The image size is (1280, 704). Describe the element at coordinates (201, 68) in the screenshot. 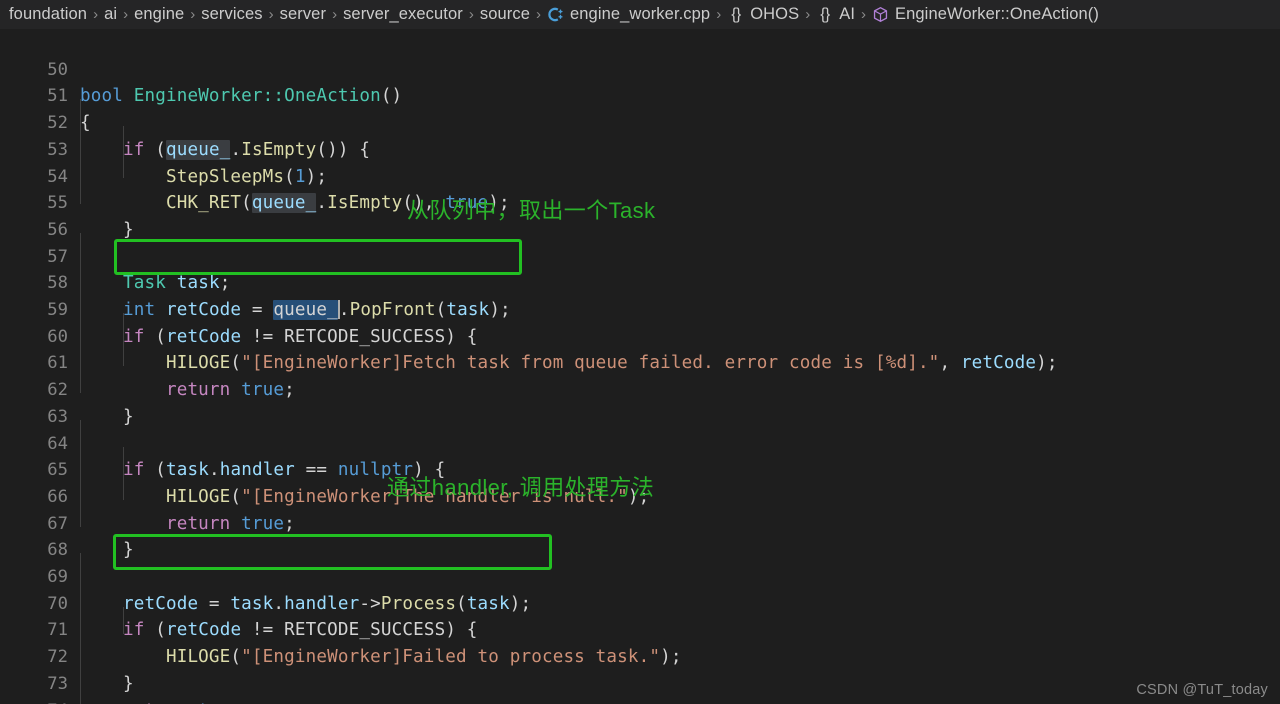

I see `code-line: 50 bool EngineWorker::OneAction()` at that location.